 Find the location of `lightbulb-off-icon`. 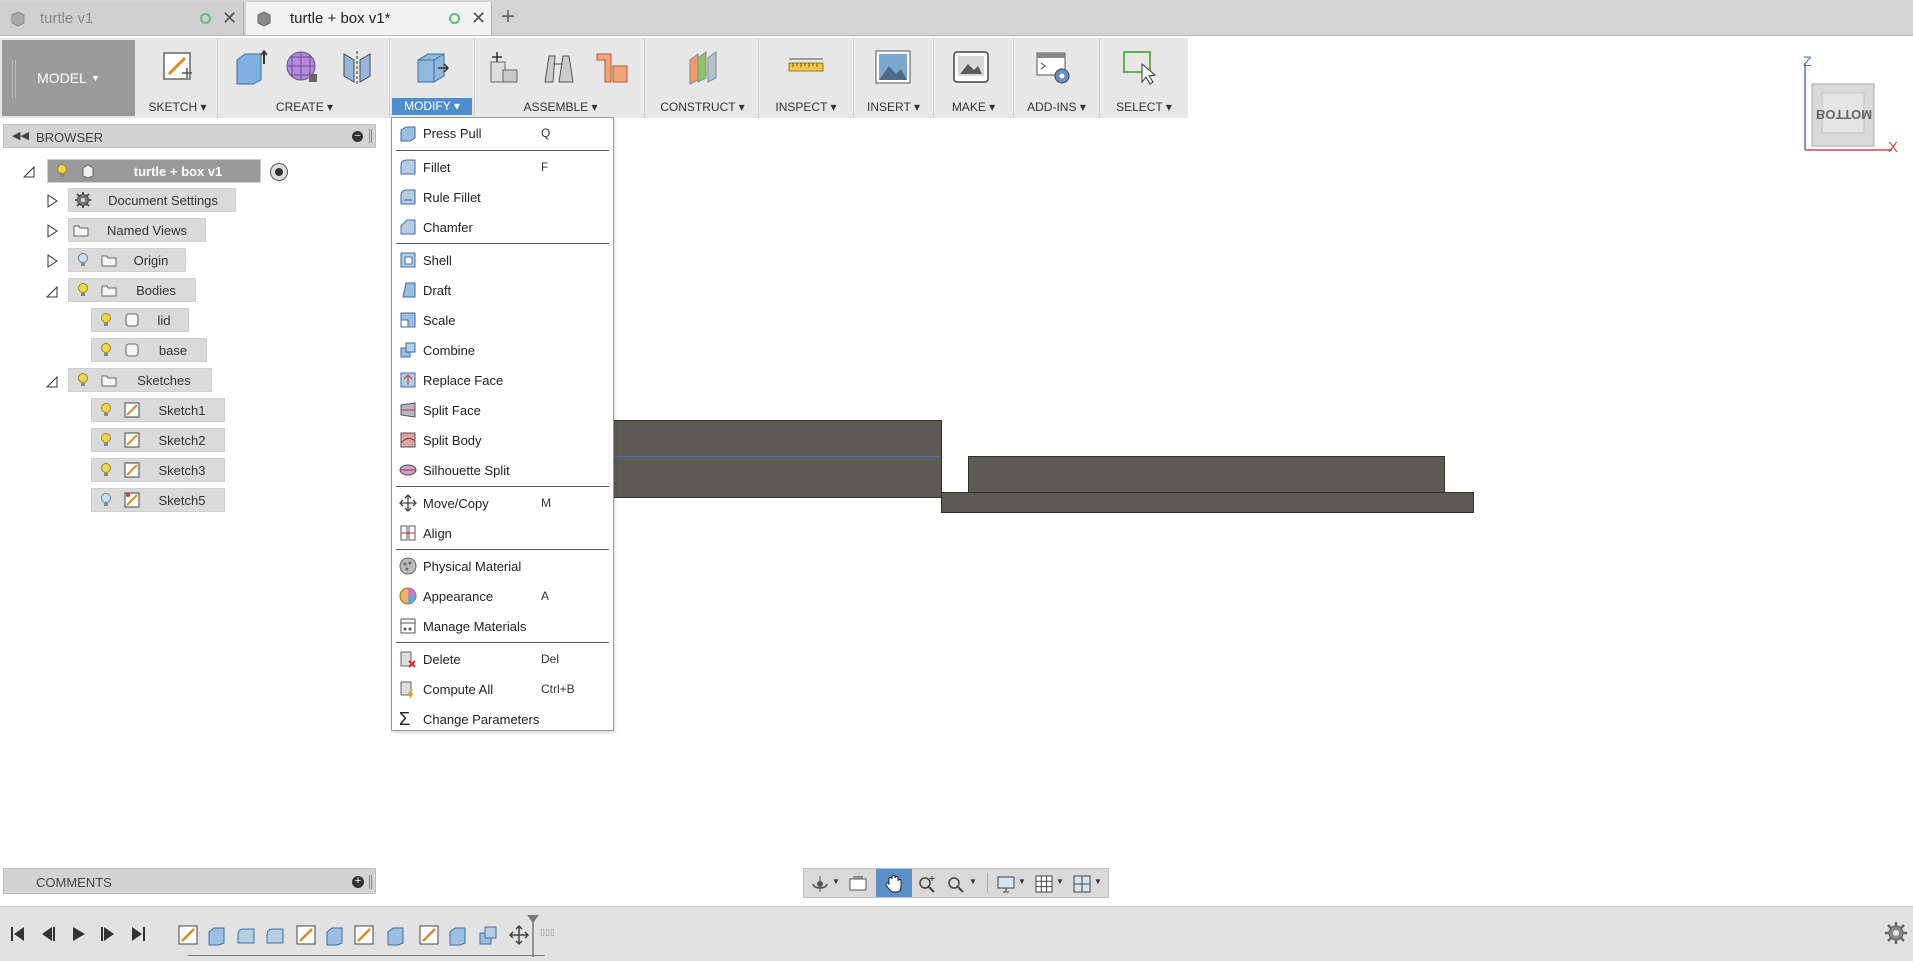

lightbulb-off-icon is located at coordinates (83, 260).